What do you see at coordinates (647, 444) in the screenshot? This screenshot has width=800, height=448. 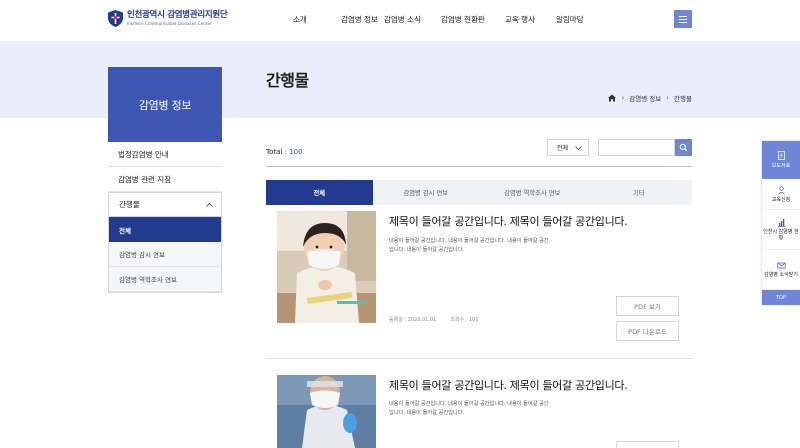 I see `pdf-view-button` at bounding box center [647, 444].